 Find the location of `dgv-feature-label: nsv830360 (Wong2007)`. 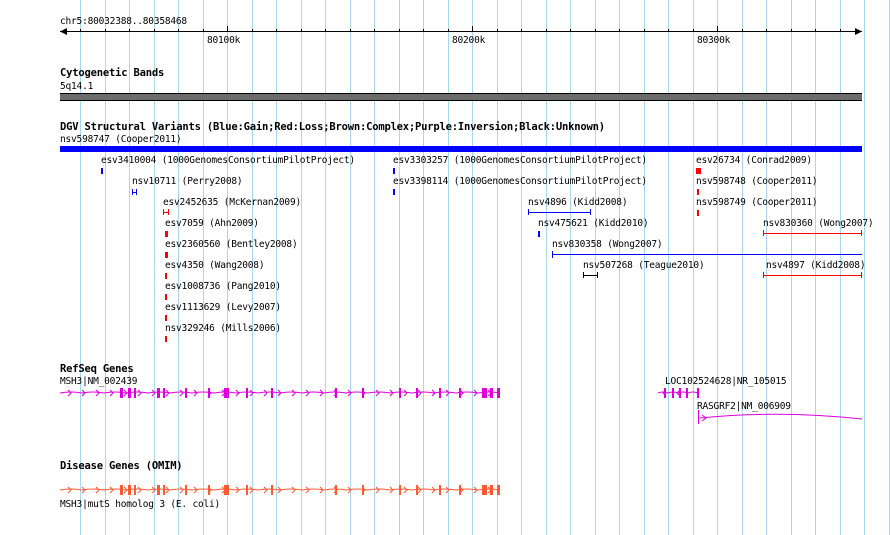

dgv-feature-label: nsv830360 (Wong2007) is located at coordinates (818, 223).